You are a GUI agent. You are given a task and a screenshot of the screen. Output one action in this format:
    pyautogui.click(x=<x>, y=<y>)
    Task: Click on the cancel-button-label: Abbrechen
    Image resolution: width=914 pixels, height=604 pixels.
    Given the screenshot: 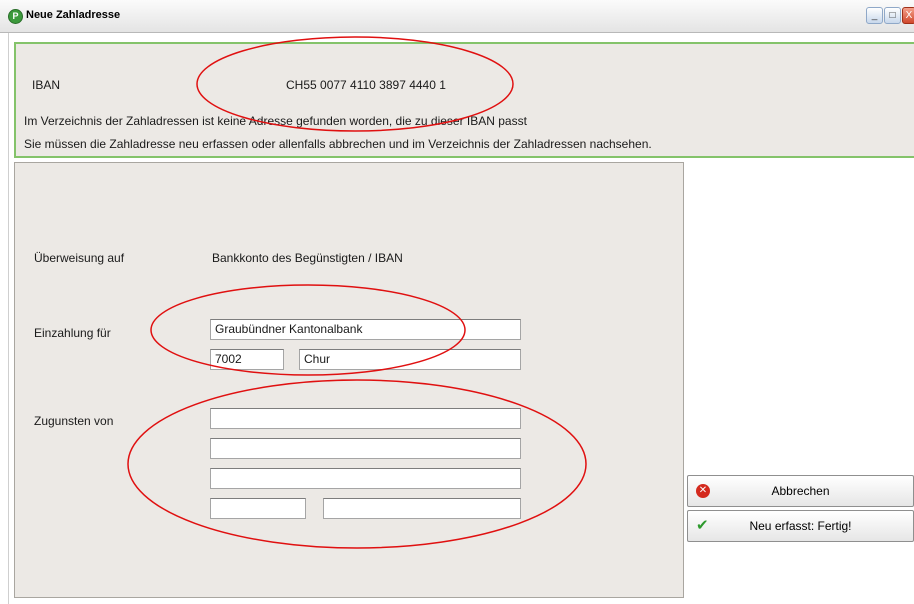 What is the action you would take?
    pyautogui.click(x=800, y=491)
    